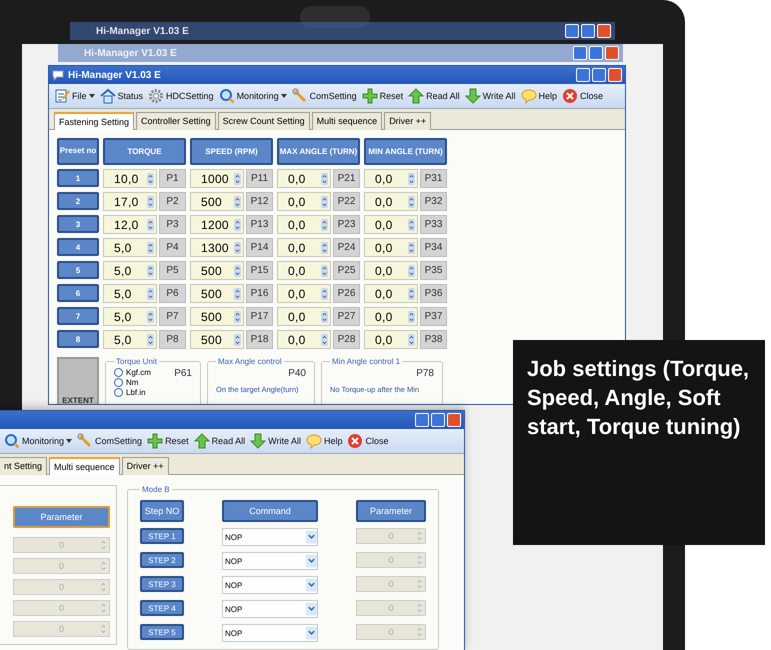  What do you see at coordinates (130, 224) in the screenshot?
I see `spinner-field: 12,0` at bounding box center [130, 224].